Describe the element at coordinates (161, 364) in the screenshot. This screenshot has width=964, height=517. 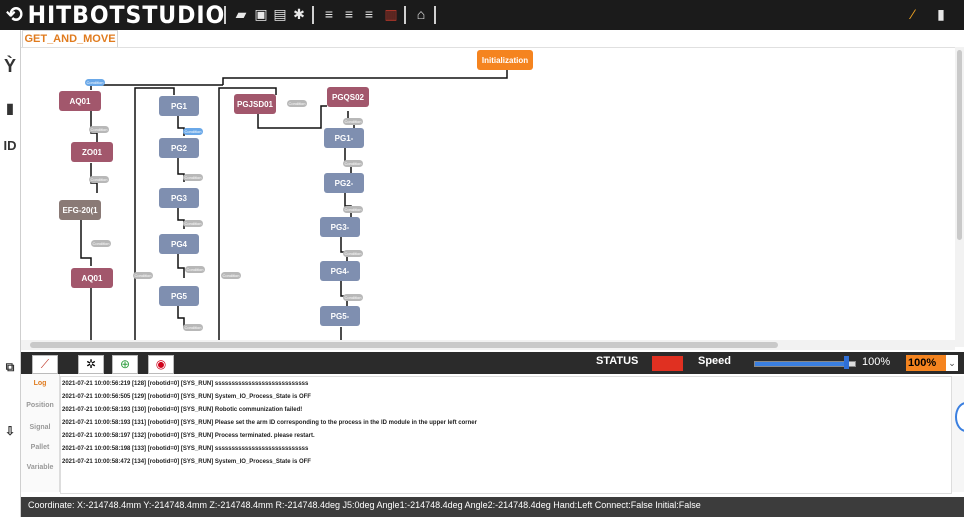
I see `record-icon: ◉` at that location.